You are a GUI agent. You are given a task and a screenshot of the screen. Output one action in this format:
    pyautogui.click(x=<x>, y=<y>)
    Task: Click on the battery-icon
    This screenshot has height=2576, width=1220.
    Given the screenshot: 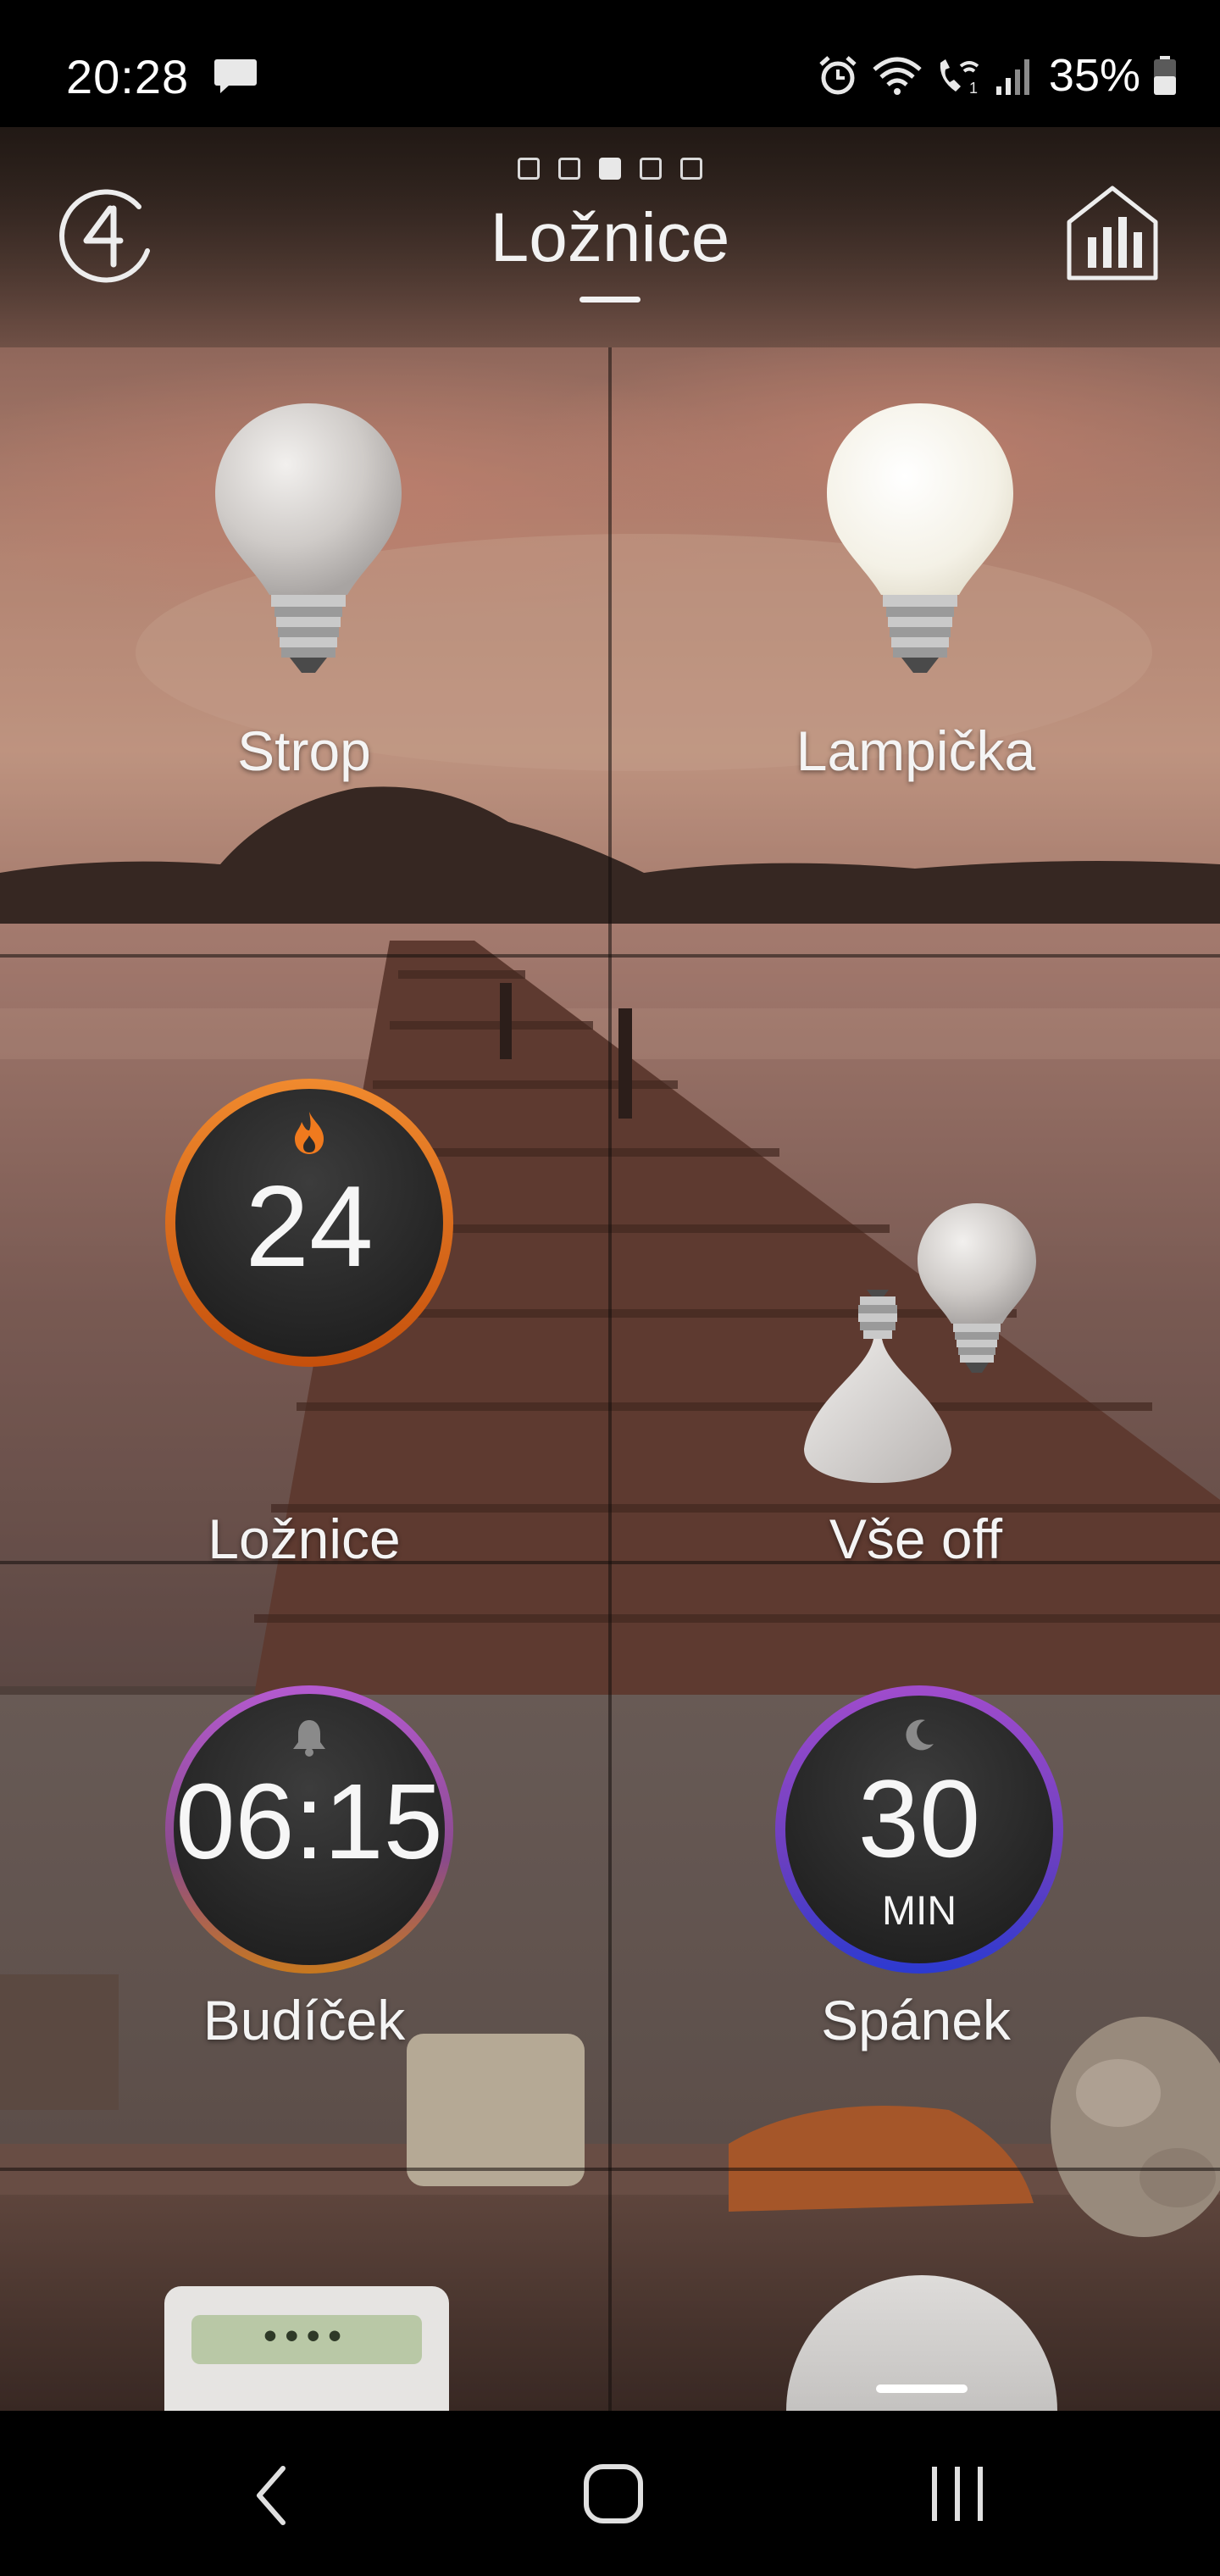 What is the action you would take?
    pyautogui.click(x=1165, y=75)
    